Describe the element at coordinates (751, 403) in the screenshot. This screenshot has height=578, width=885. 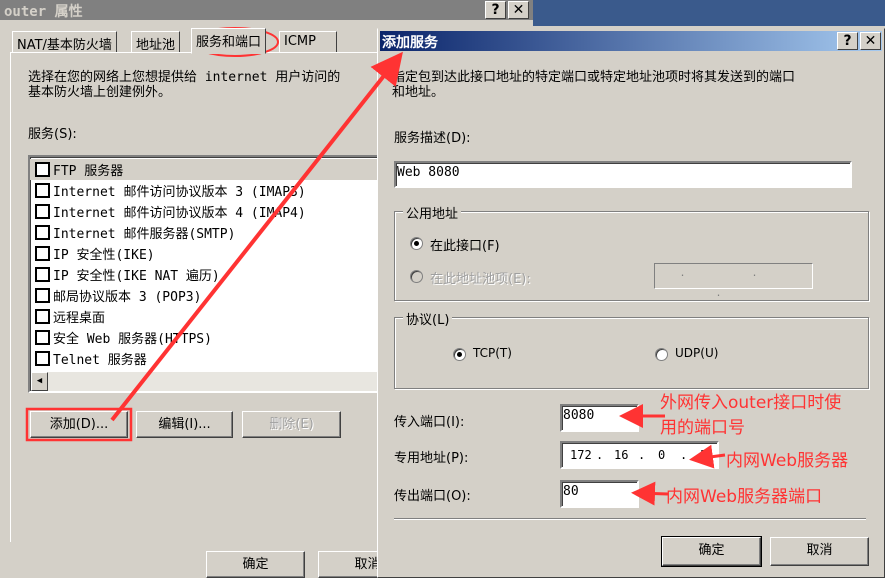
I see `incoming-port-note-1: 外网传入outer接口时使` at that location.